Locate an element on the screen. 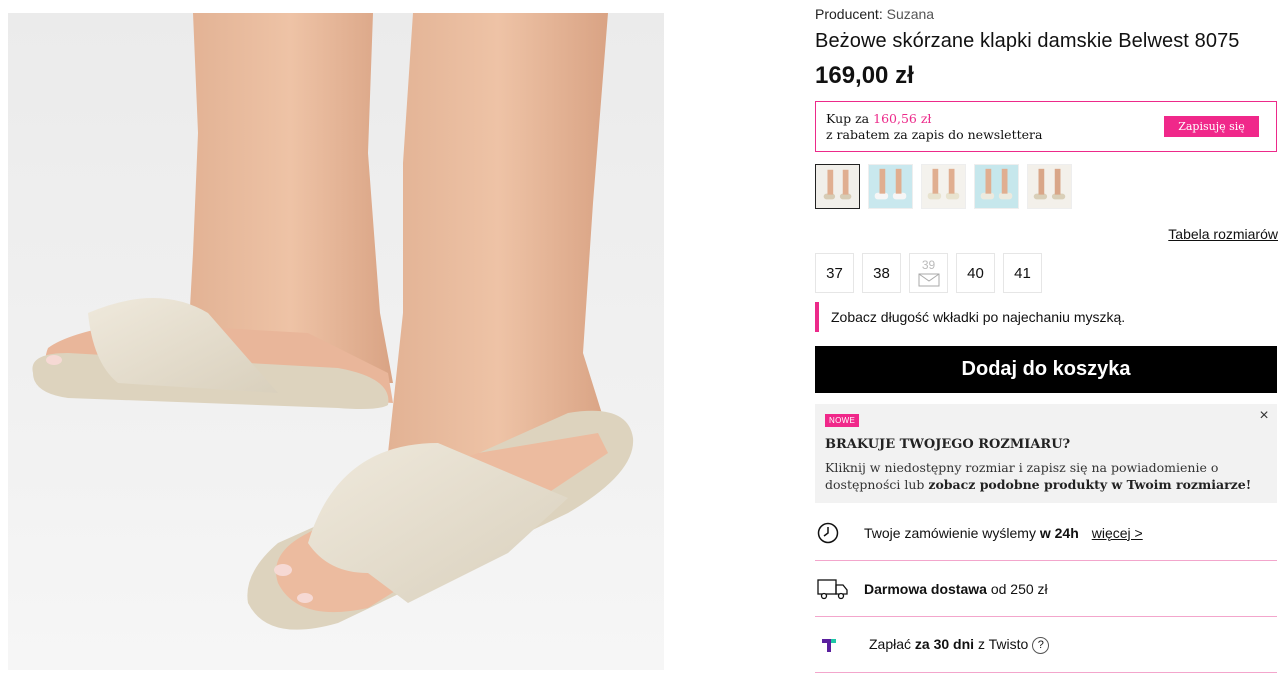  size-selector: 37 38 39 40 41 is located at coordinates (928, 273).